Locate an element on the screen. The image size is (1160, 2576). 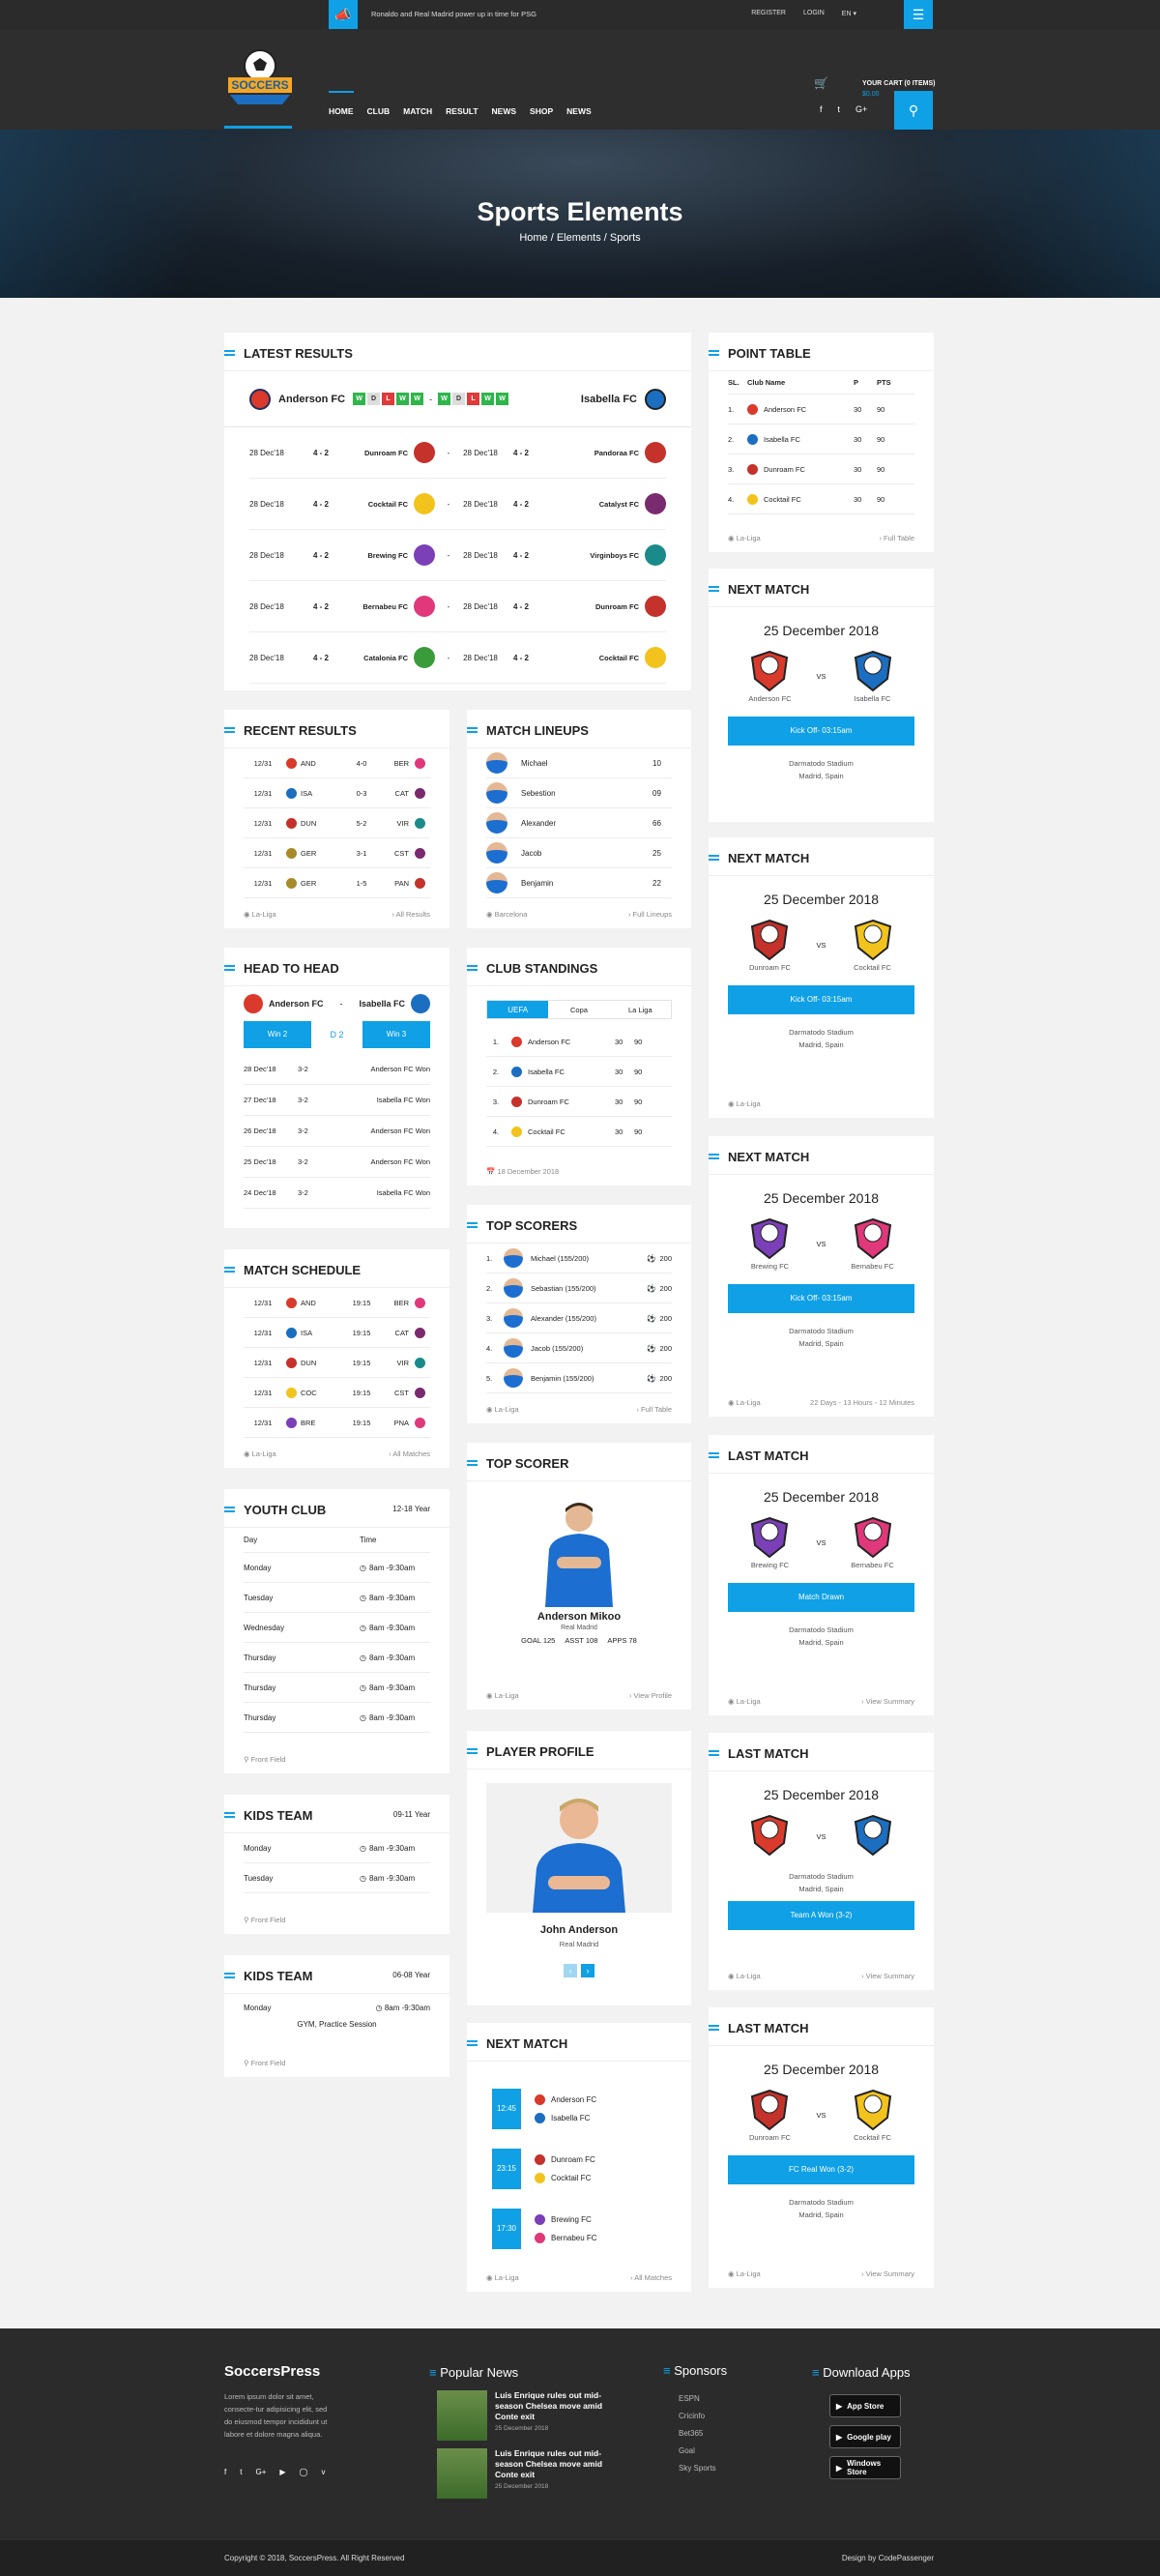
match-status-button: Match Drawn is located at coordinates (821, 1597).